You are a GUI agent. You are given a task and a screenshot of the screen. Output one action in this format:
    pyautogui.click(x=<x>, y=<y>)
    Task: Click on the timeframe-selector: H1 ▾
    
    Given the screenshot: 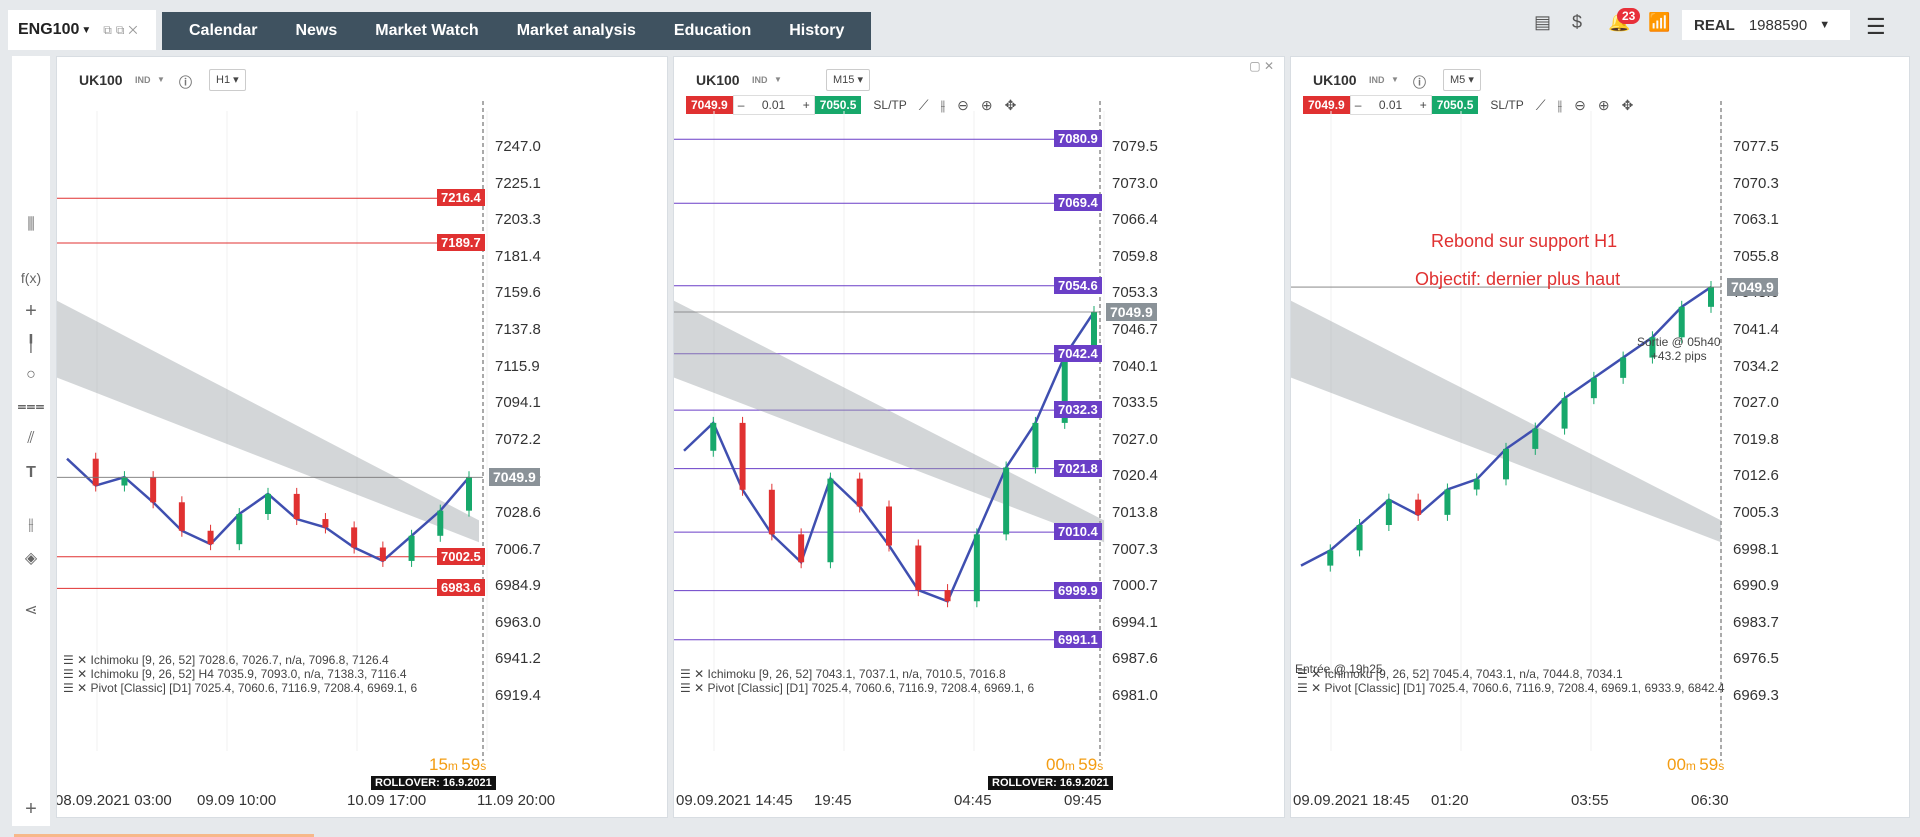 What is the action you would take?
    pyautogui.click(x=227, y=80)
    